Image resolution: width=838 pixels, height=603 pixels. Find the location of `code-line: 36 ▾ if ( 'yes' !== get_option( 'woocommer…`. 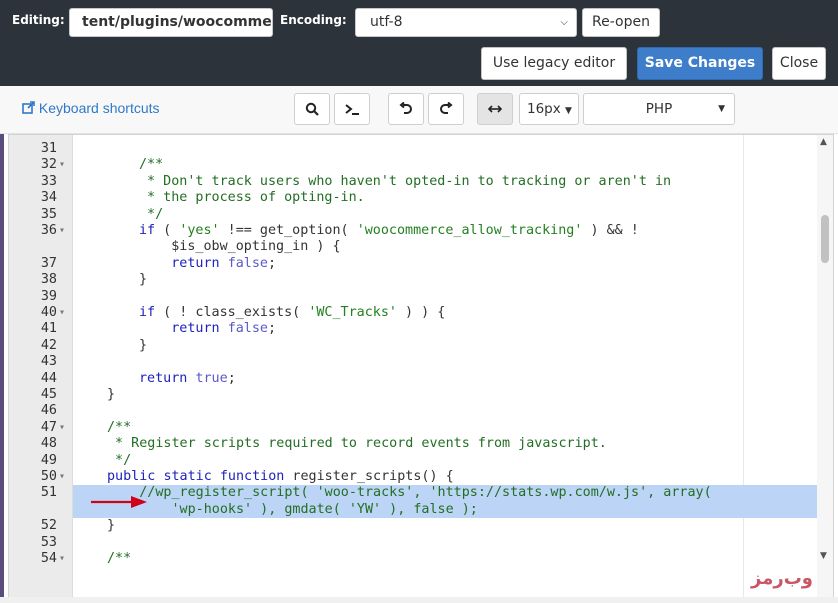

code-line: 36 ▾ if ( 'yes' !== get_option( 'woocommer… is located at coordinates (414, 231).